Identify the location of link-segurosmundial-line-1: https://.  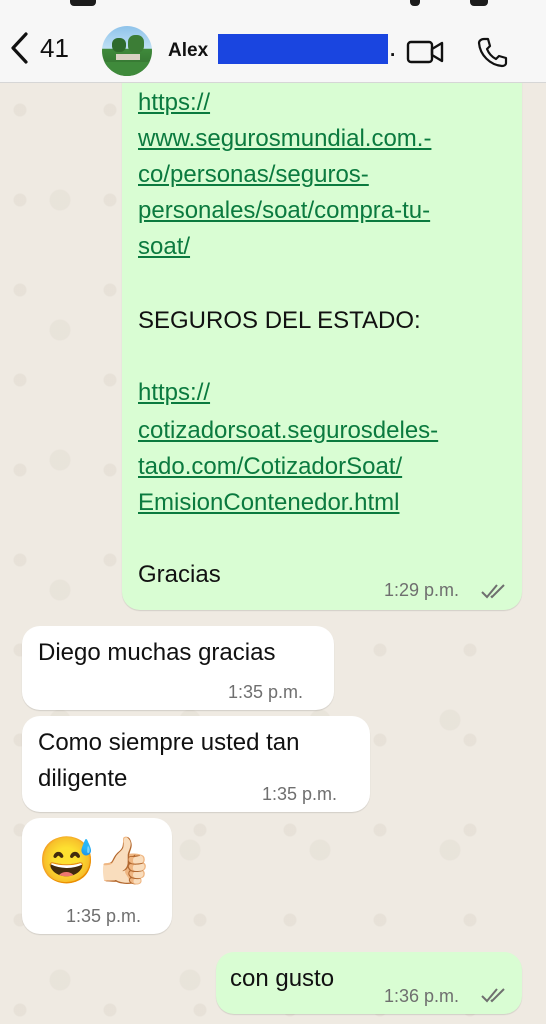
(174, 103).